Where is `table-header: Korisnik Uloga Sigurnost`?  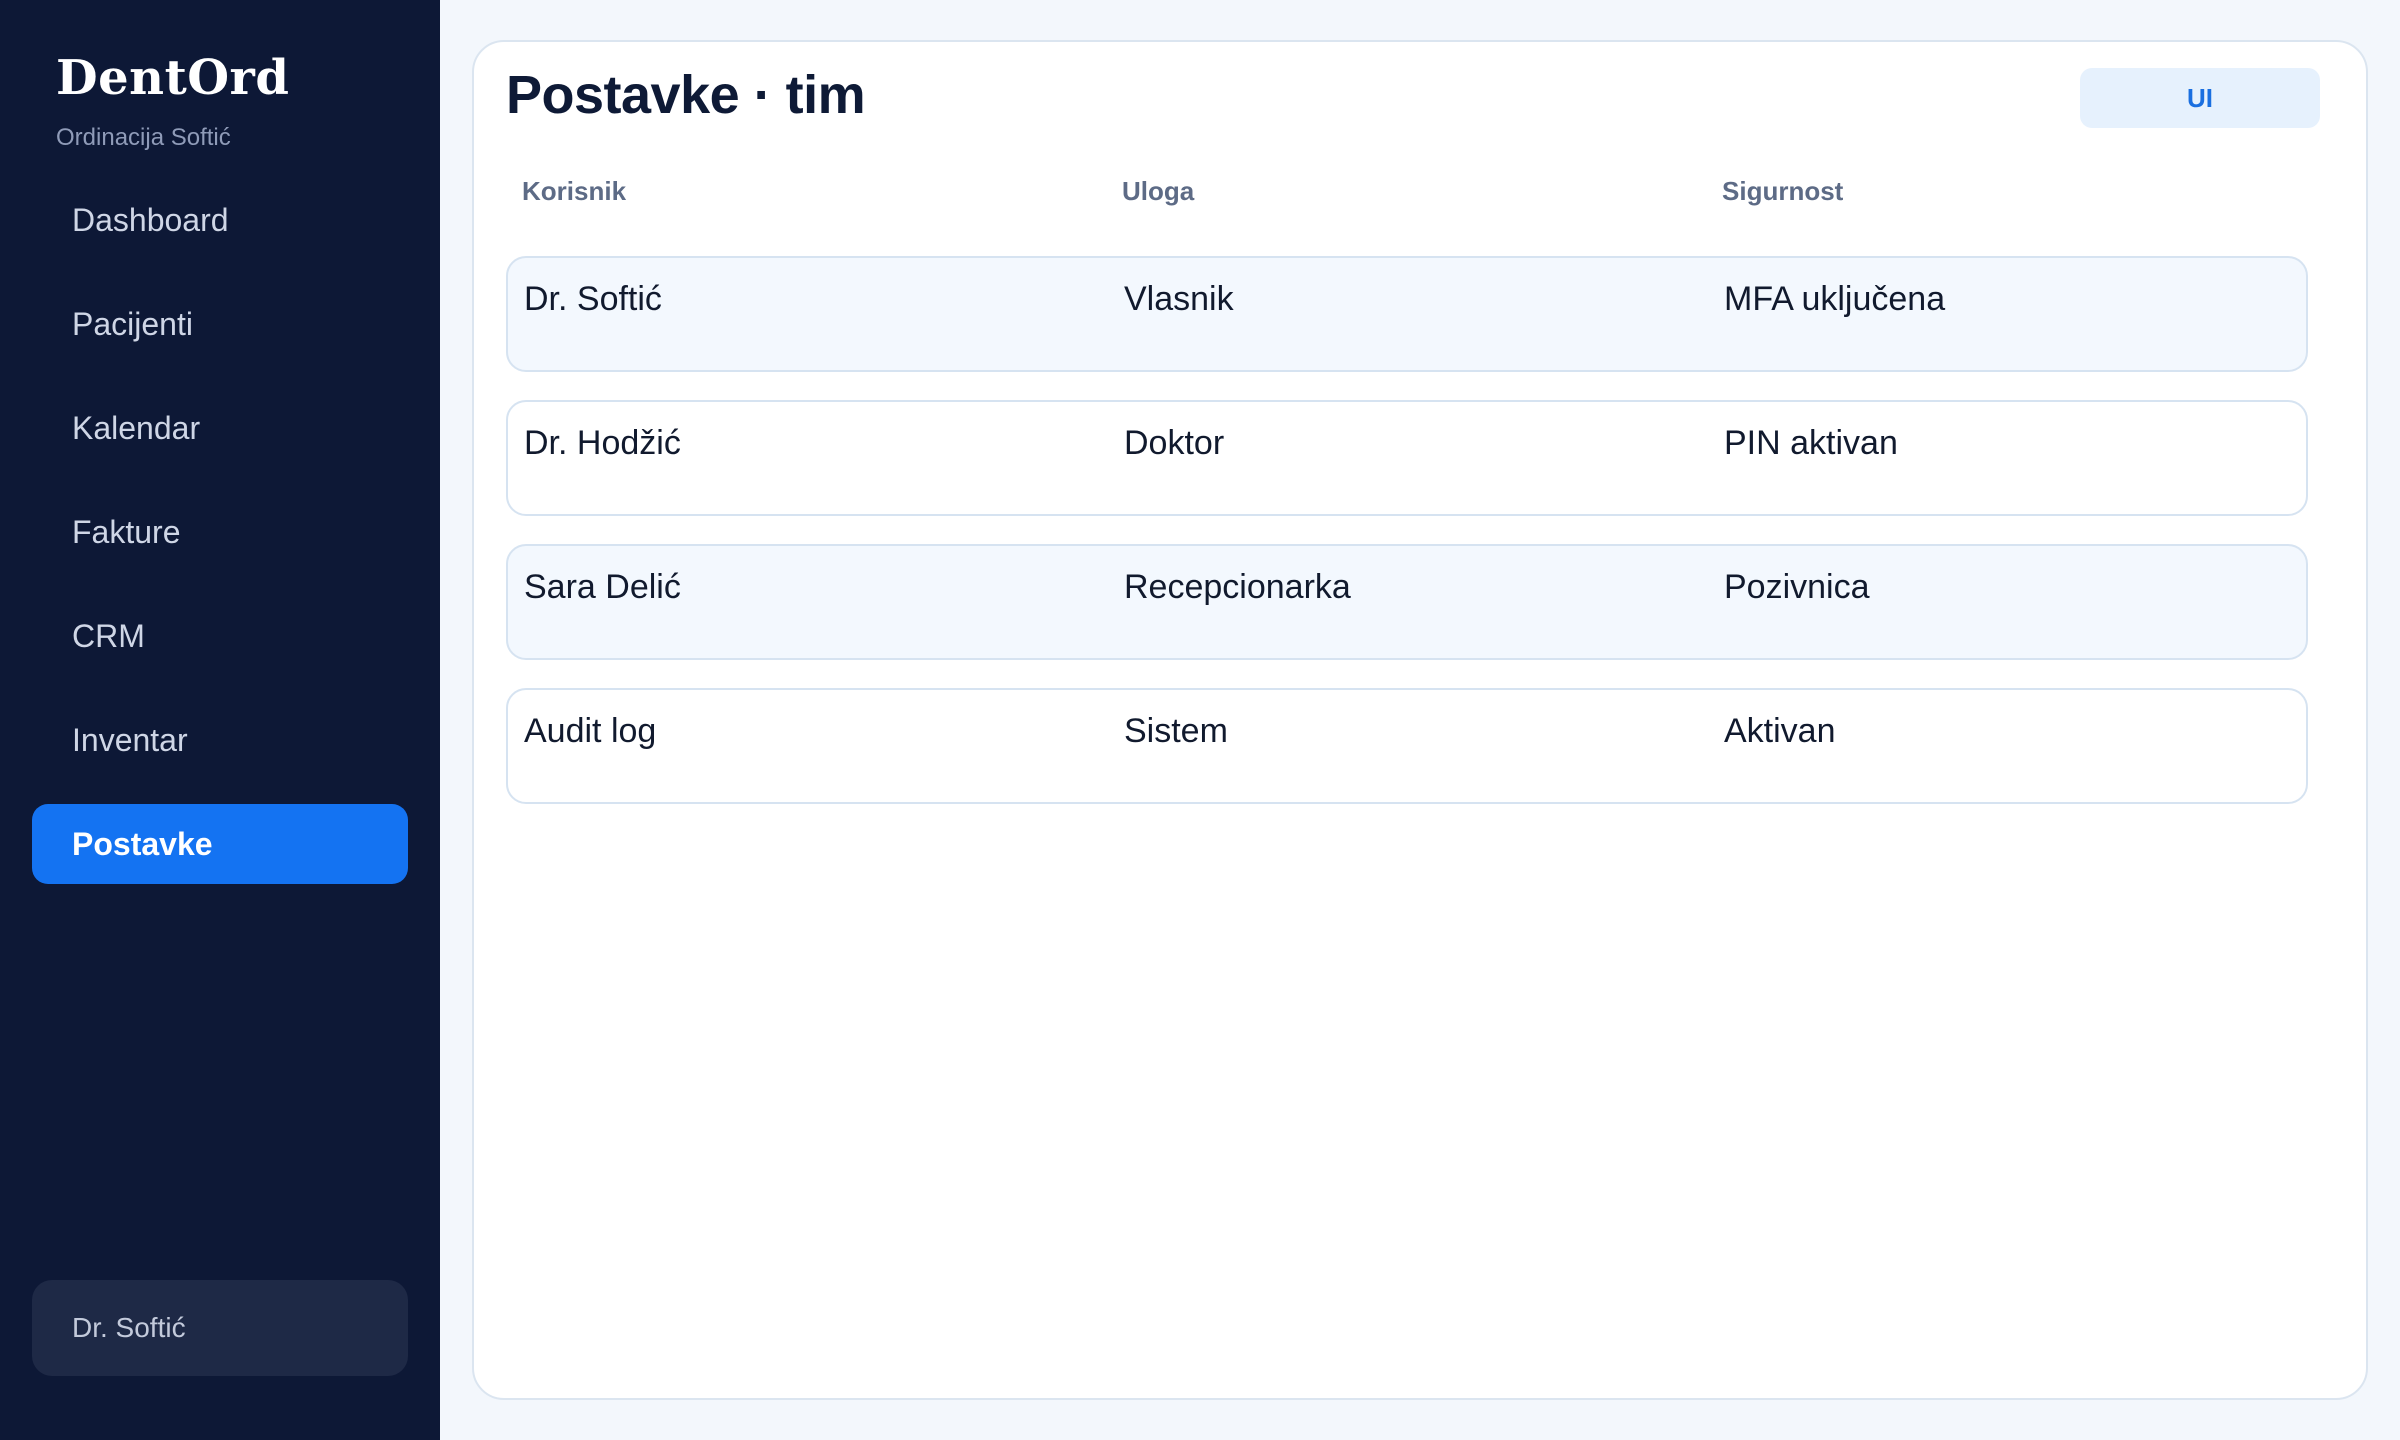 table-header: Korisnik Uloga Sigurnost is located at coordinates (1422, 198).